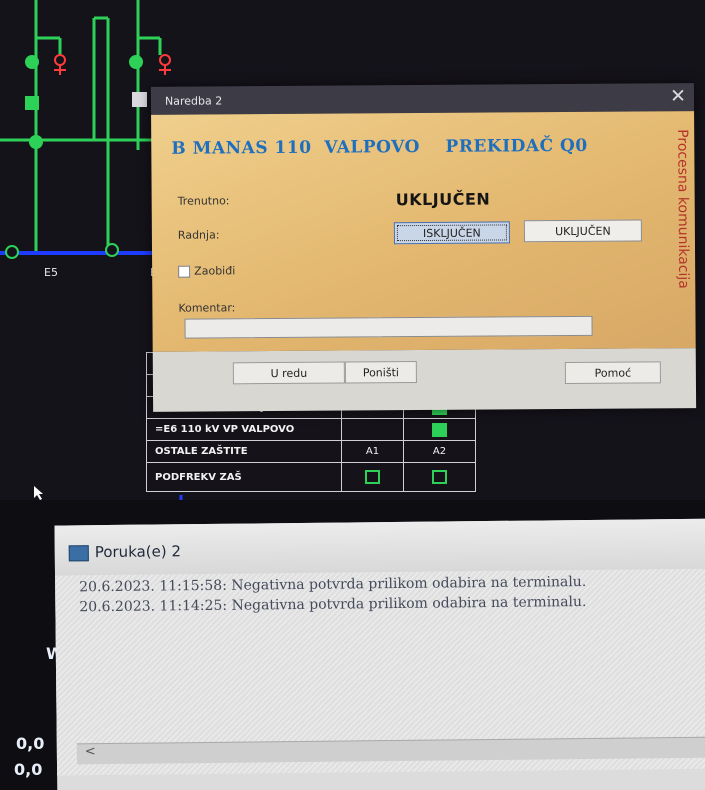 The image size is (705, 790). What do you see at coordinates (678, 96) in the screenshot?
I see `close-icon: ✕` at bounding box center [678, 96].